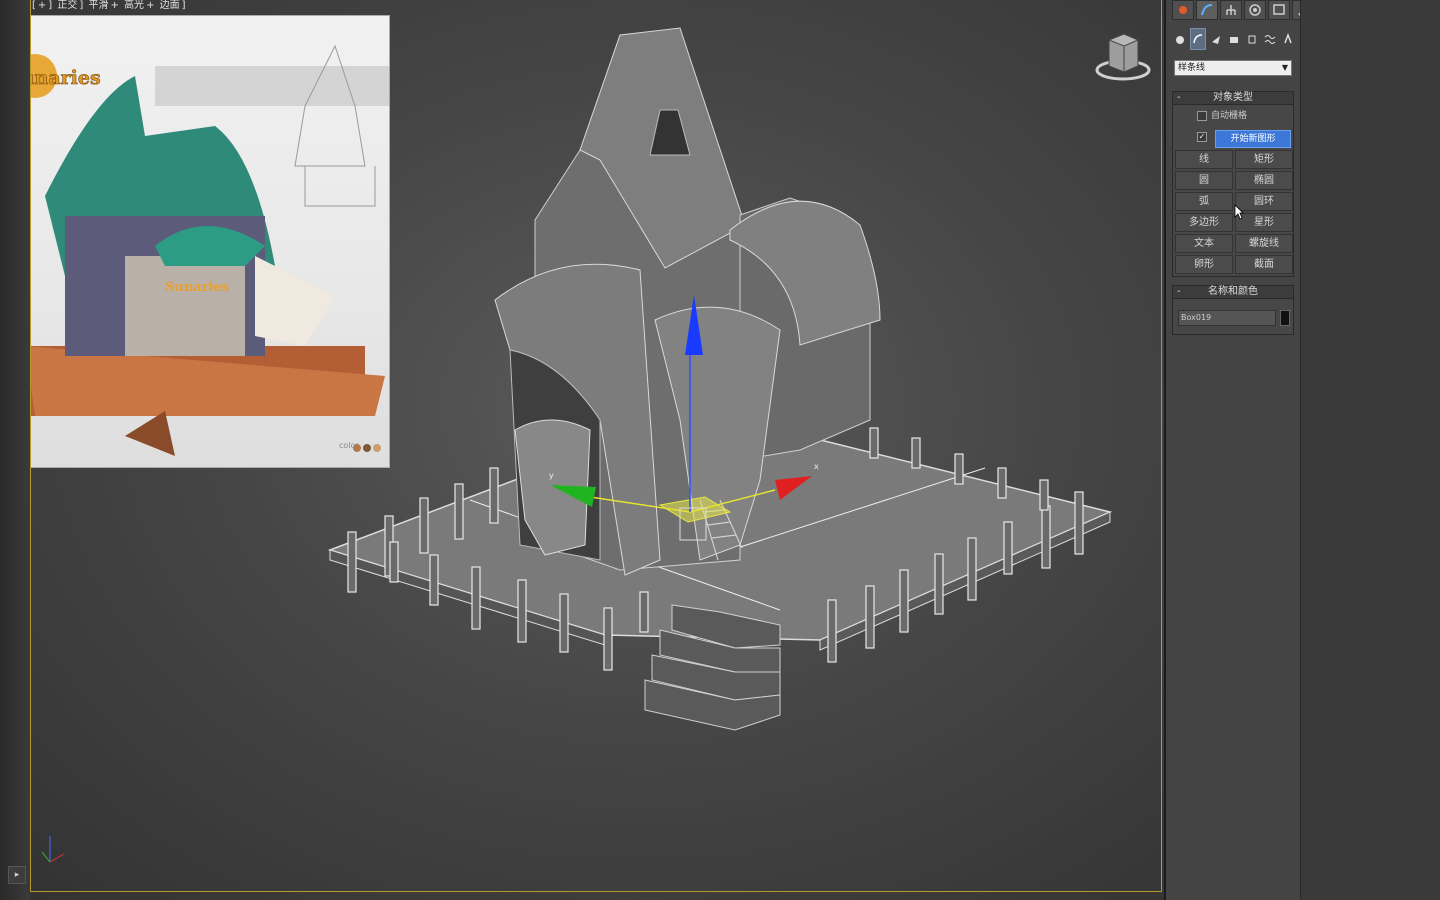 The image size is (1440, 900). I want to click on object-color-swatch, so click(1285, 318).